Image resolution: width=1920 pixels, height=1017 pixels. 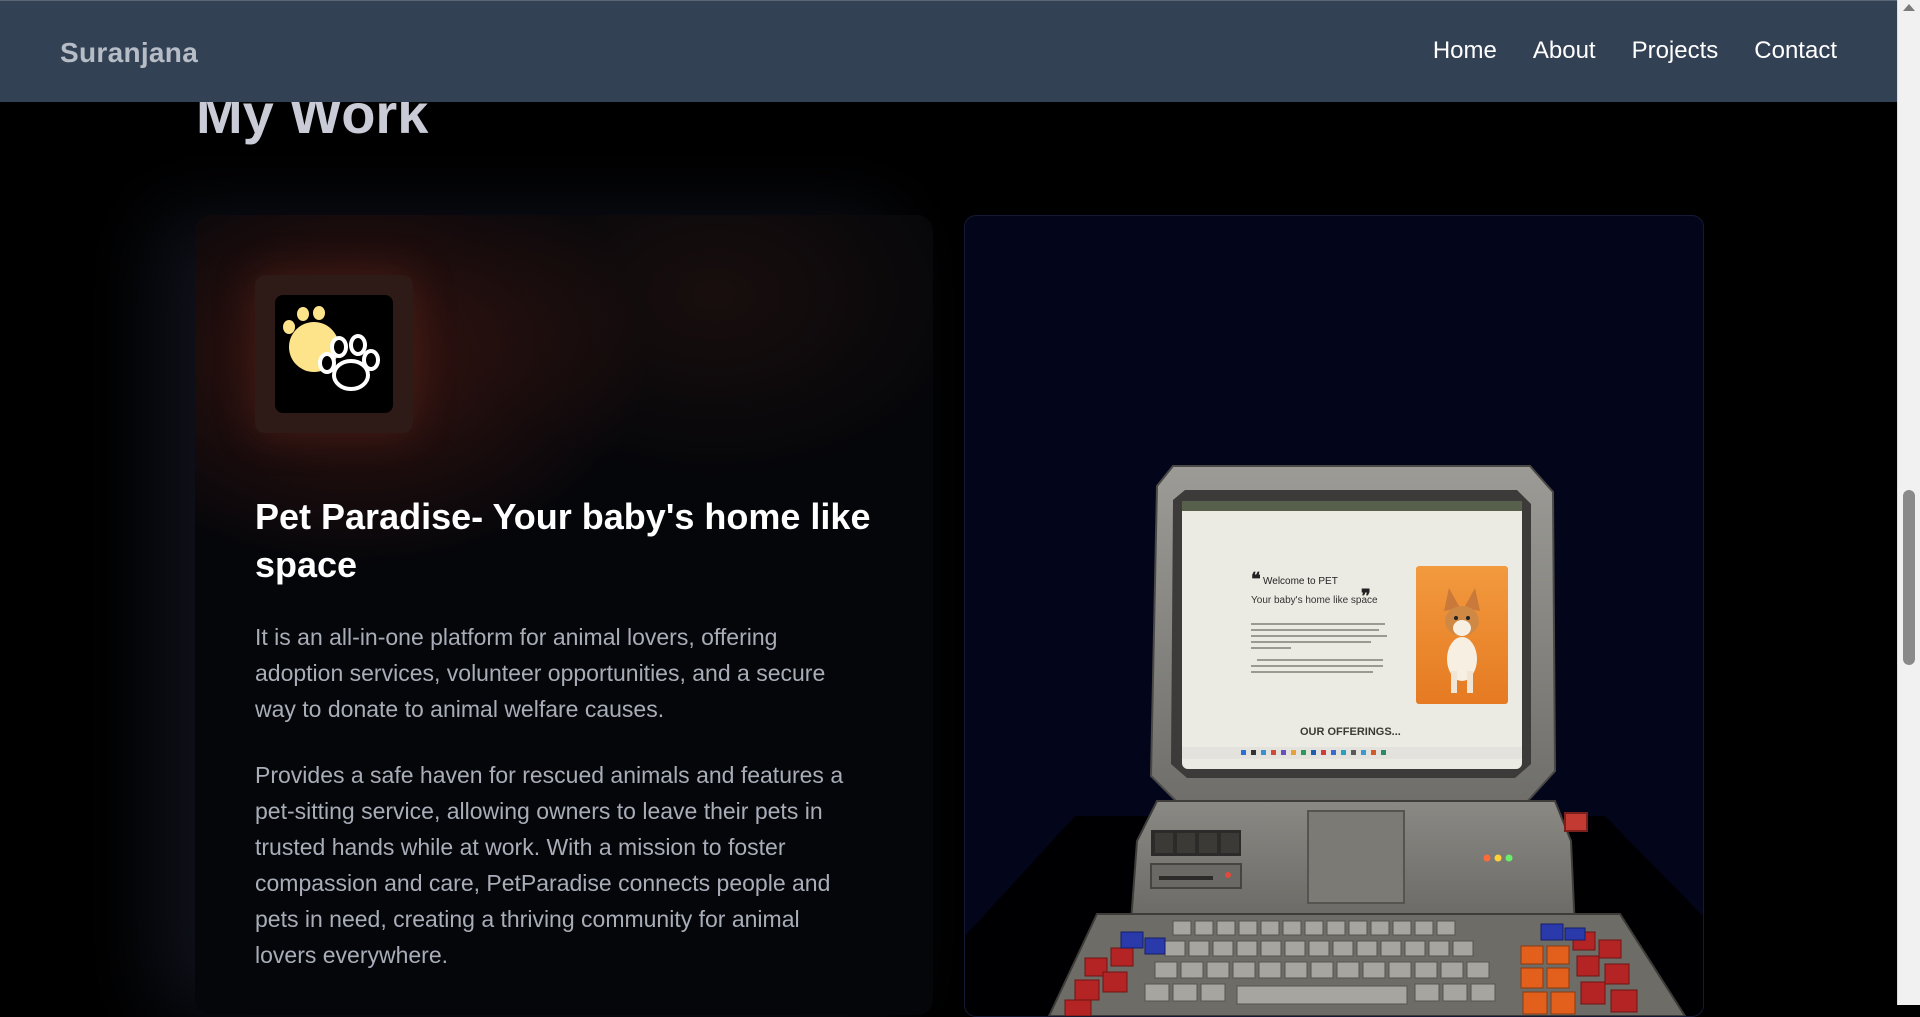 What do you see at coordinates (1795, 51) in the screenshot?
I see `nav-link-contact: Contact` at bounding box center [1795, 51].